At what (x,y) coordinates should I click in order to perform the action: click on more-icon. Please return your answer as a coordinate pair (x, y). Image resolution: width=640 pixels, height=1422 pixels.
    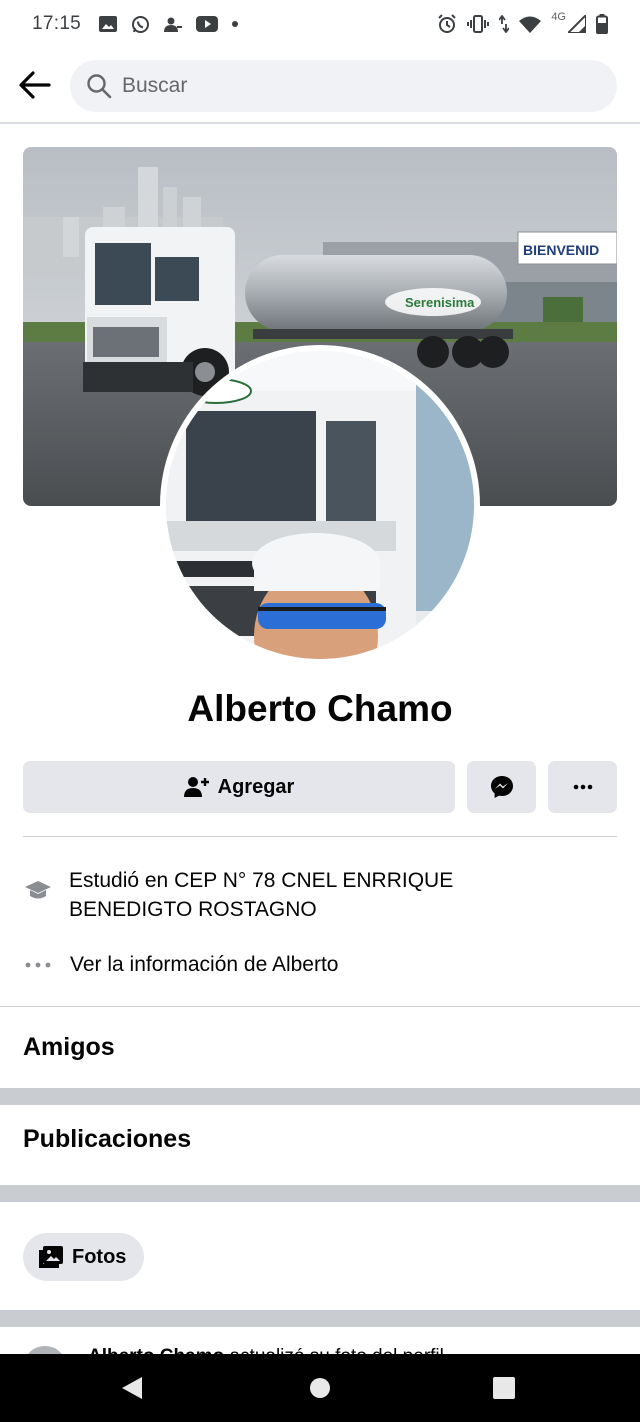
    Looking at the image, I should click on (582, 787).